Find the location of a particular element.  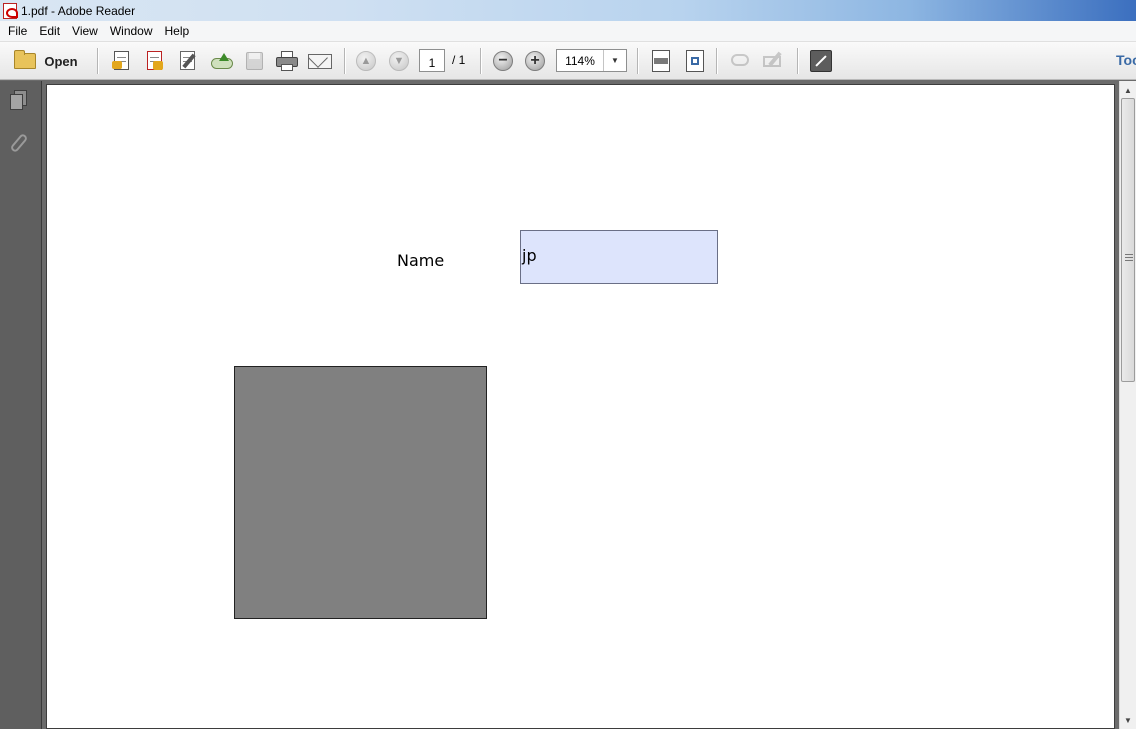

plus-icon: + is located at coordinates (535, 61).